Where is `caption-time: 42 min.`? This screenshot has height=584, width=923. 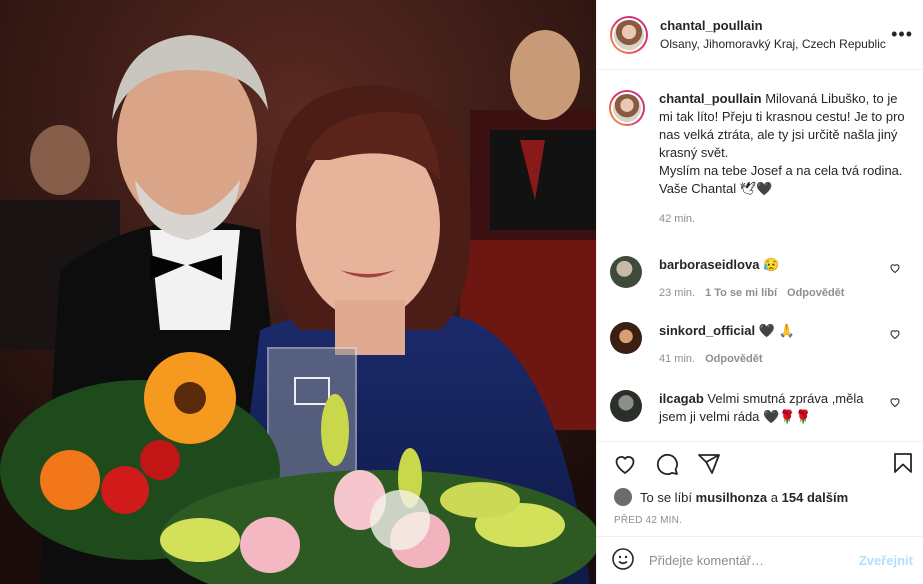
caption-time: 42 min. is located at coordinates (677, 219).